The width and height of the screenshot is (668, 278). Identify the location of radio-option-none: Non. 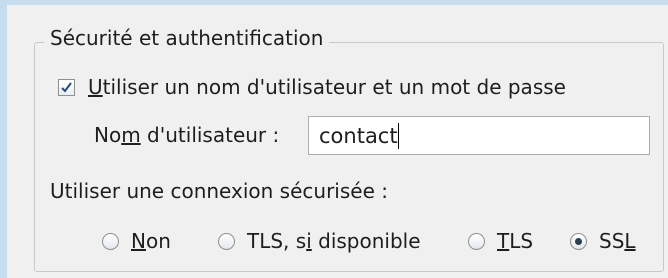
(136, 241).